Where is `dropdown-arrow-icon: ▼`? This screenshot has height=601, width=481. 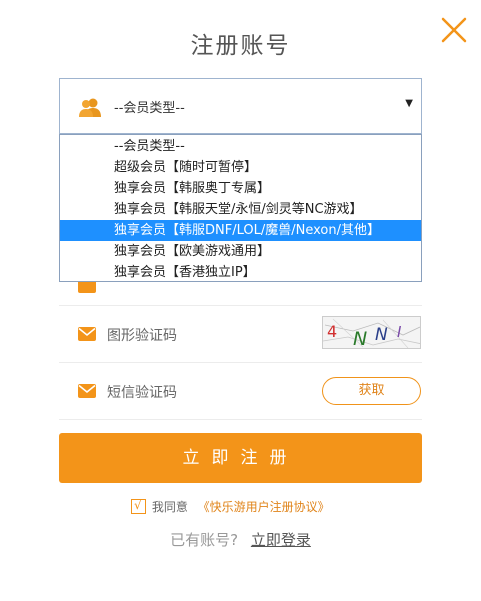
dropdown-arrow-icon: ▼ is located at coordinates (409, 103).